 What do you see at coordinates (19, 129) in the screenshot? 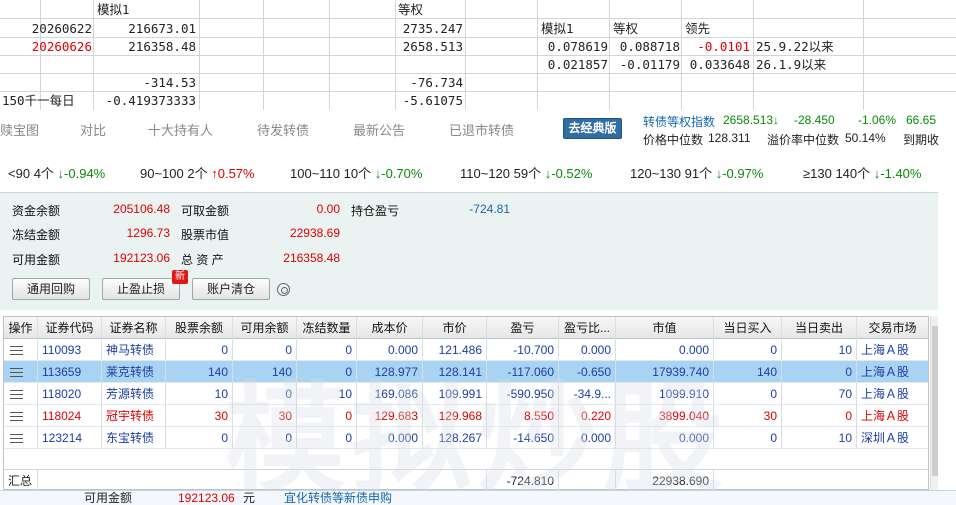
I see `tab-chart: 赎宝图` at bounding box center [19, 129].